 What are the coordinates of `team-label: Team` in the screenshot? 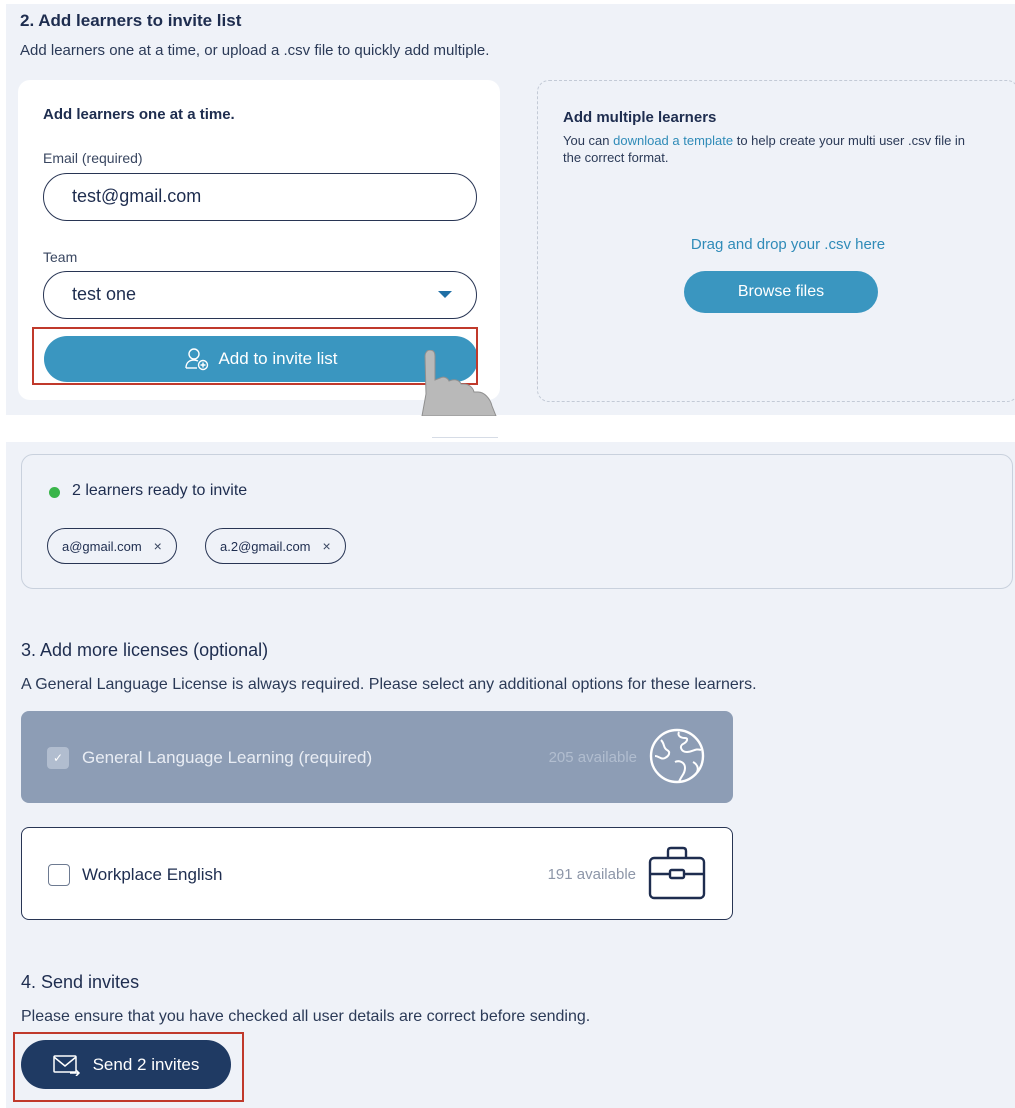 It's located at (60, 257).